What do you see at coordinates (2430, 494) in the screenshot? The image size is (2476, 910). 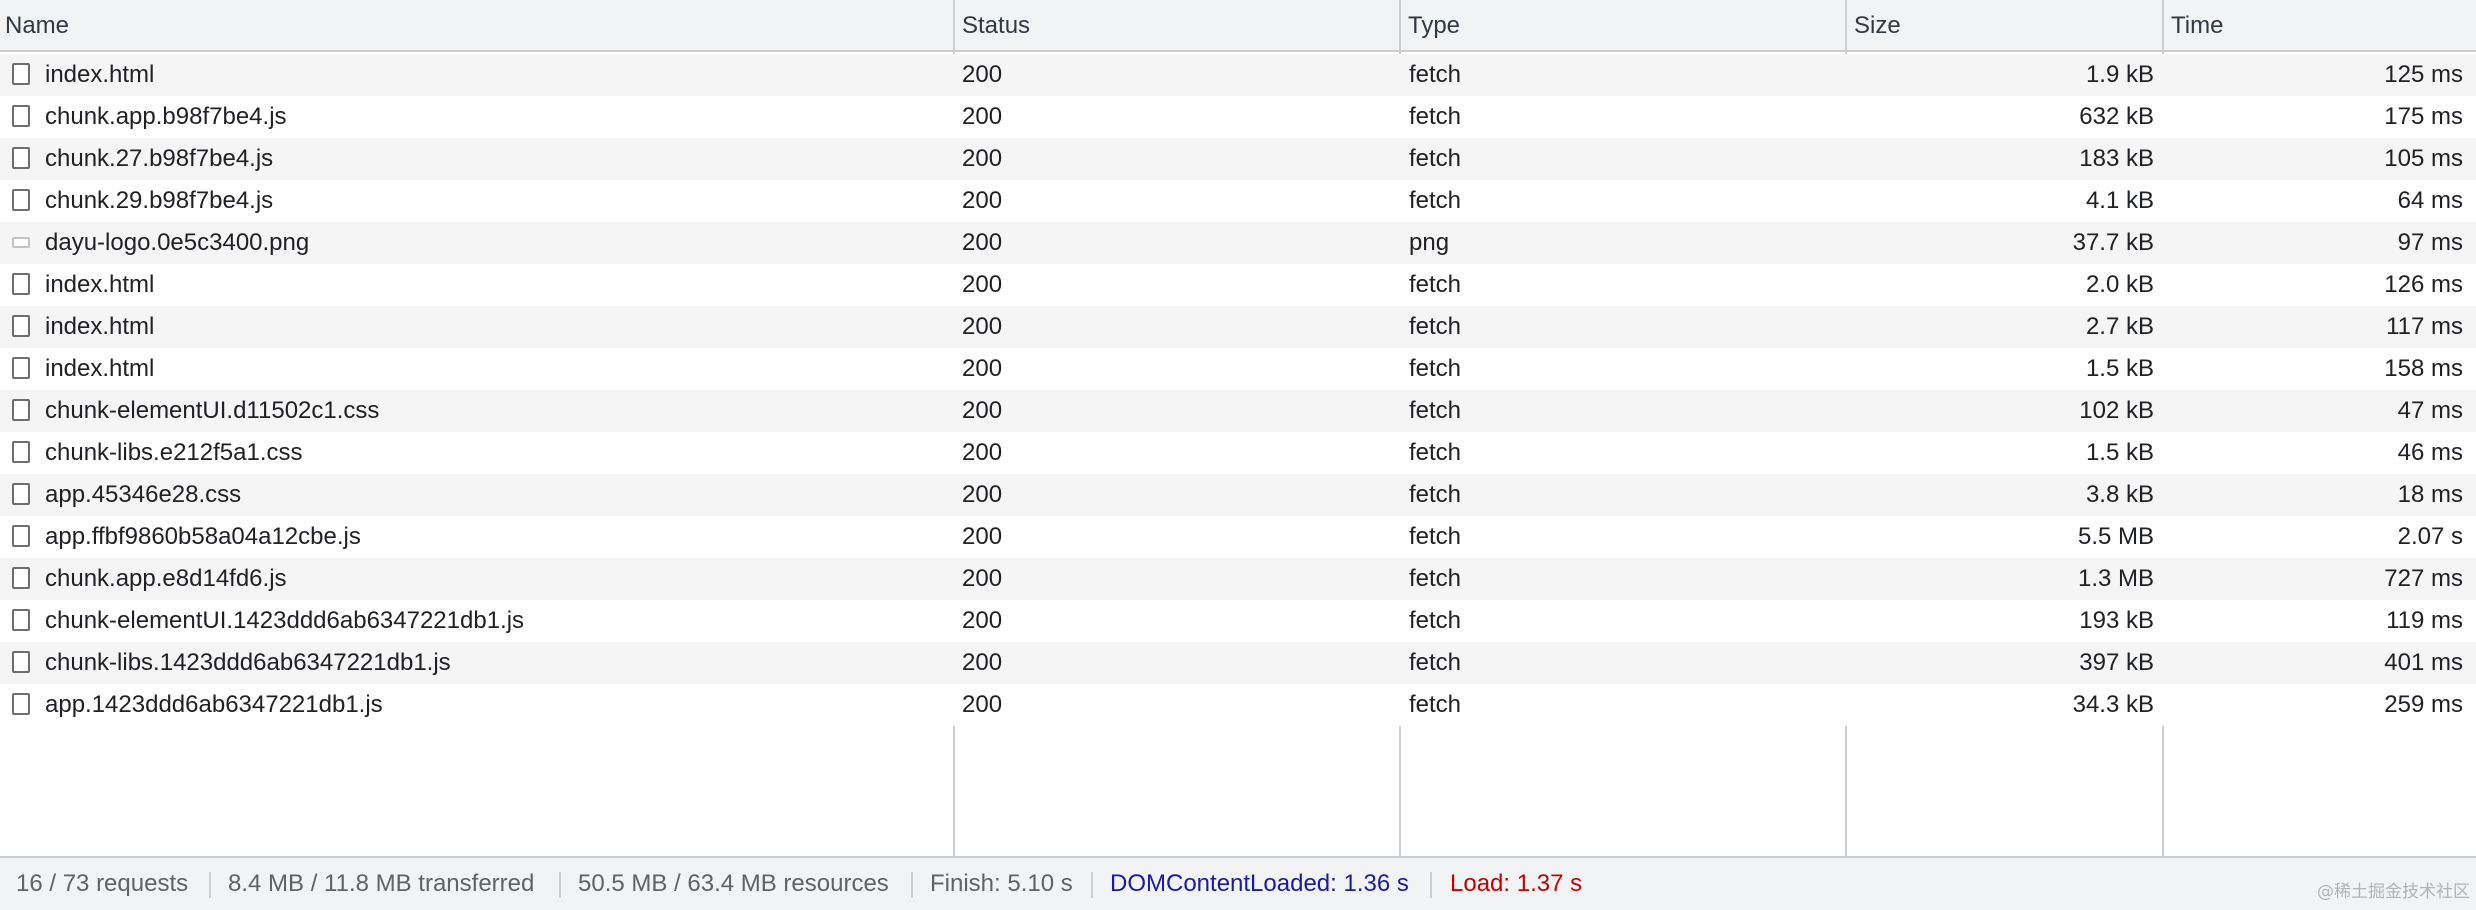 I see `request-time: 18 ms` at bounding box center [2430, 494].